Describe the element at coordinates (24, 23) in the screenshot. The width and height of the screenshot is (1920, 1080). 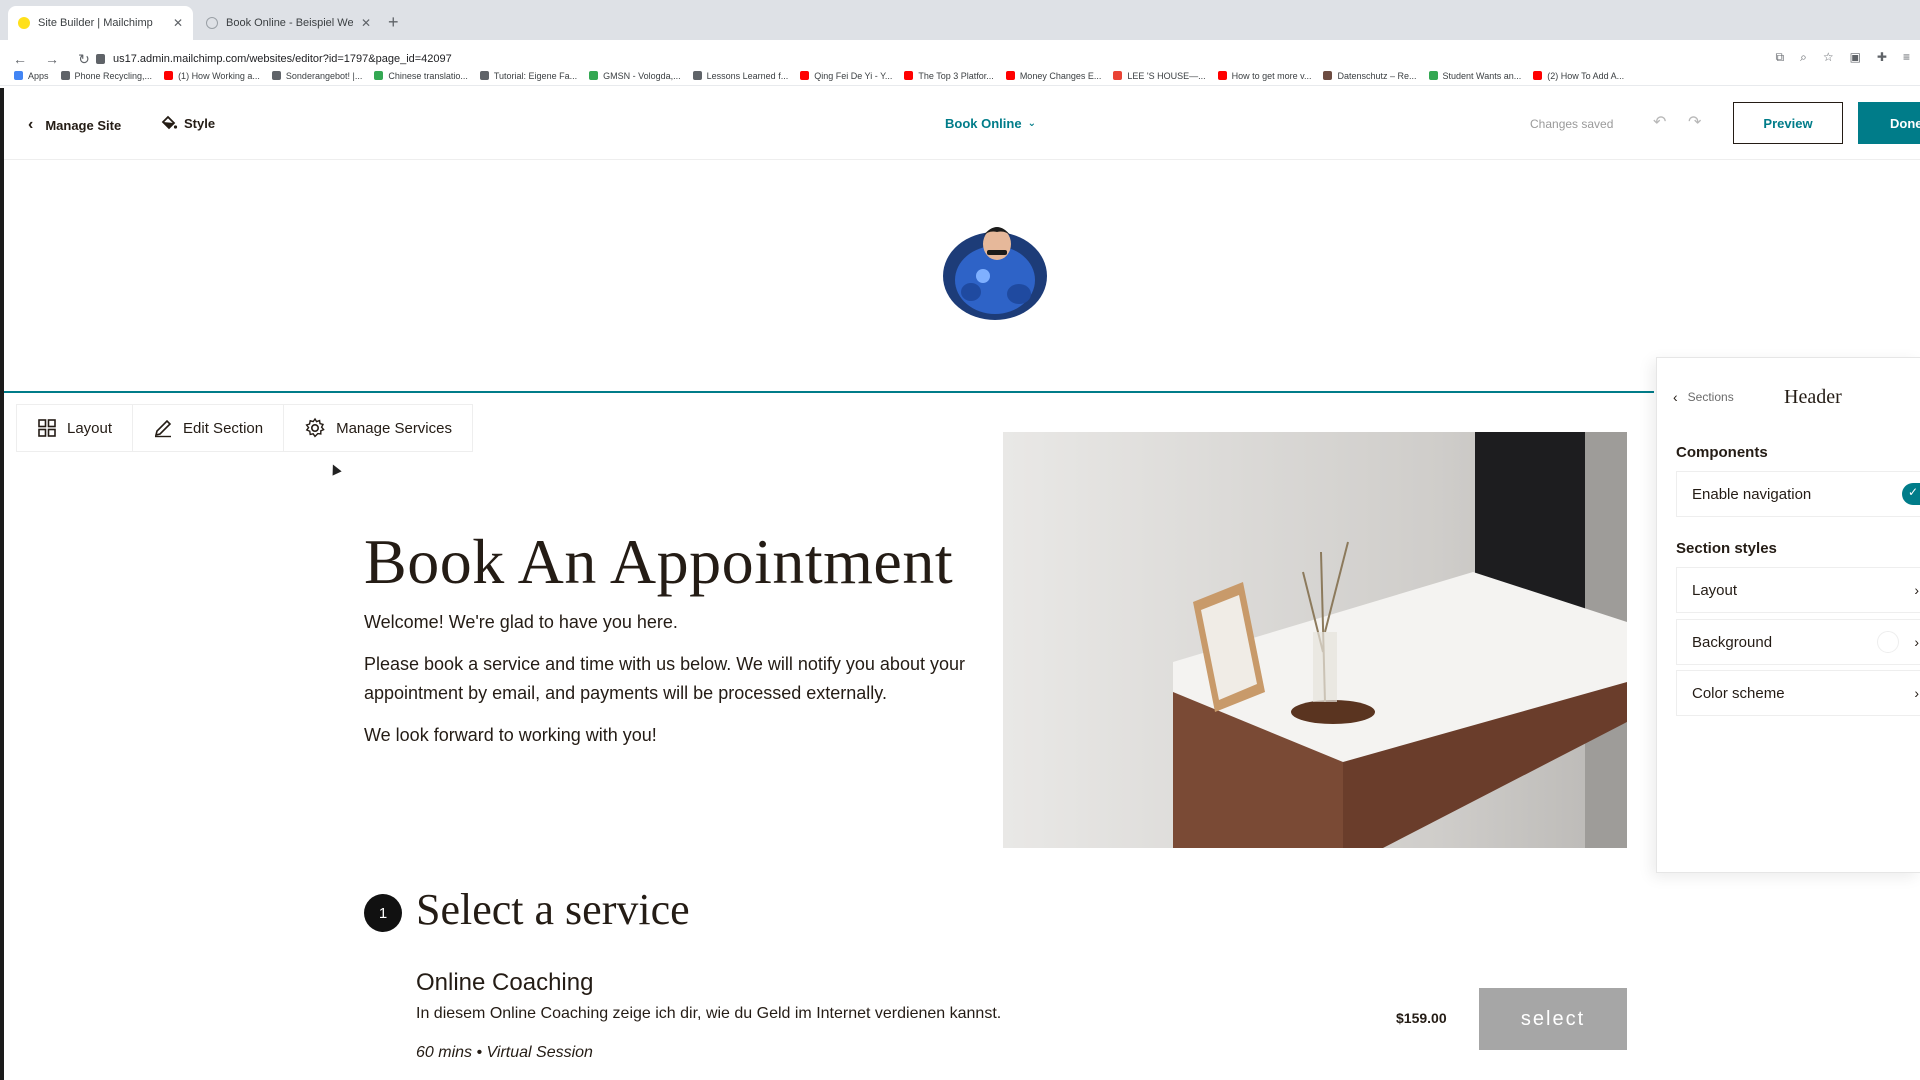
I see `mailchimp-favicon-icon` at that location.